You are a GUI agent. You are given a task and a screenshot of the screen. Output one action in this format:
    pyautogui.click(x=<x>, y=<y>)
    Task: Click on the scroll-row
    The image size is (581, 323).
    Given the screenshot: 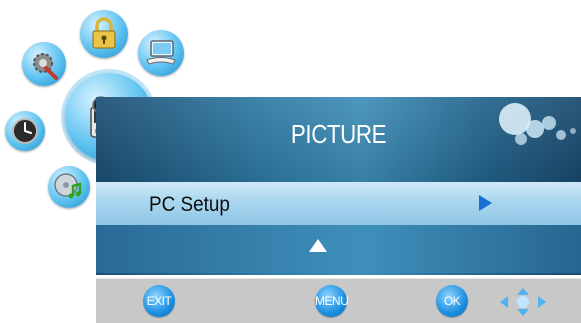 What is the action you would take?
    pyautogui.click(x=338, y=249)
    